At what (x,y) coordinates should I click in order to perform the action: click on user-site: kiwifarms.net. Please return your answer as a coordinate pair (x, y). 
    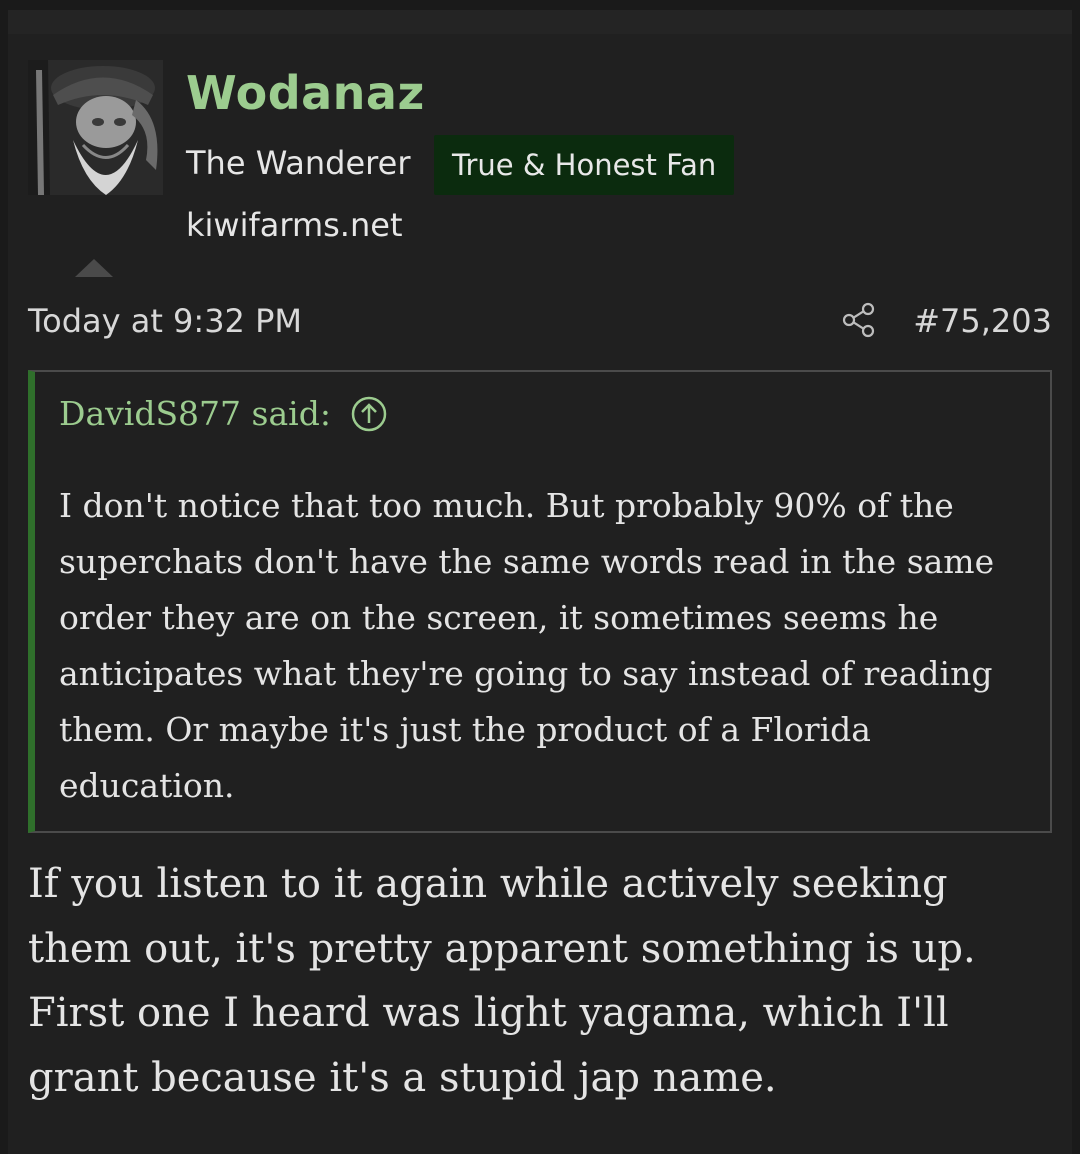
    Looking at the image, I should click on (294, 225).